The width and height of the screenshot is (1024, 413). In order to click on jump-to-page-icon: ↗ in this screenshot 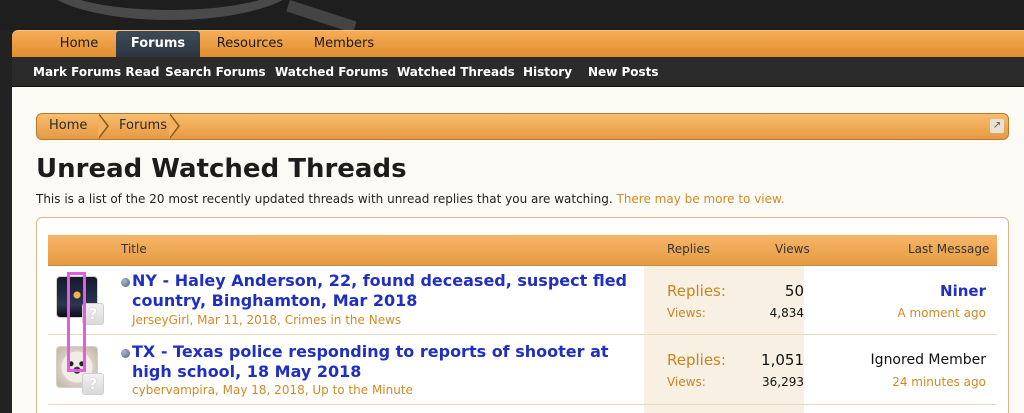, I will do `click(997, 126)`.